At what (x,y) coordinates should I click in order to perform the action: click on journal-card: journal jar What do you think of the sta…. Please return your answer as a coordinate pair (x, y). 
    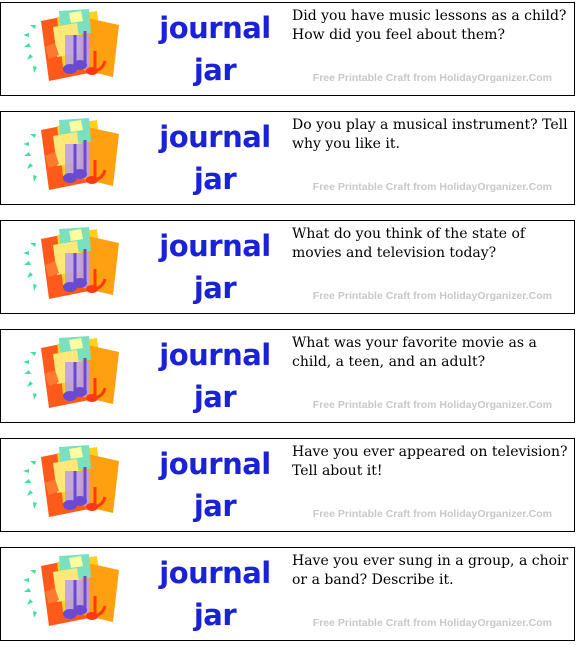
    Looking at the image, I should click on (287, 267).